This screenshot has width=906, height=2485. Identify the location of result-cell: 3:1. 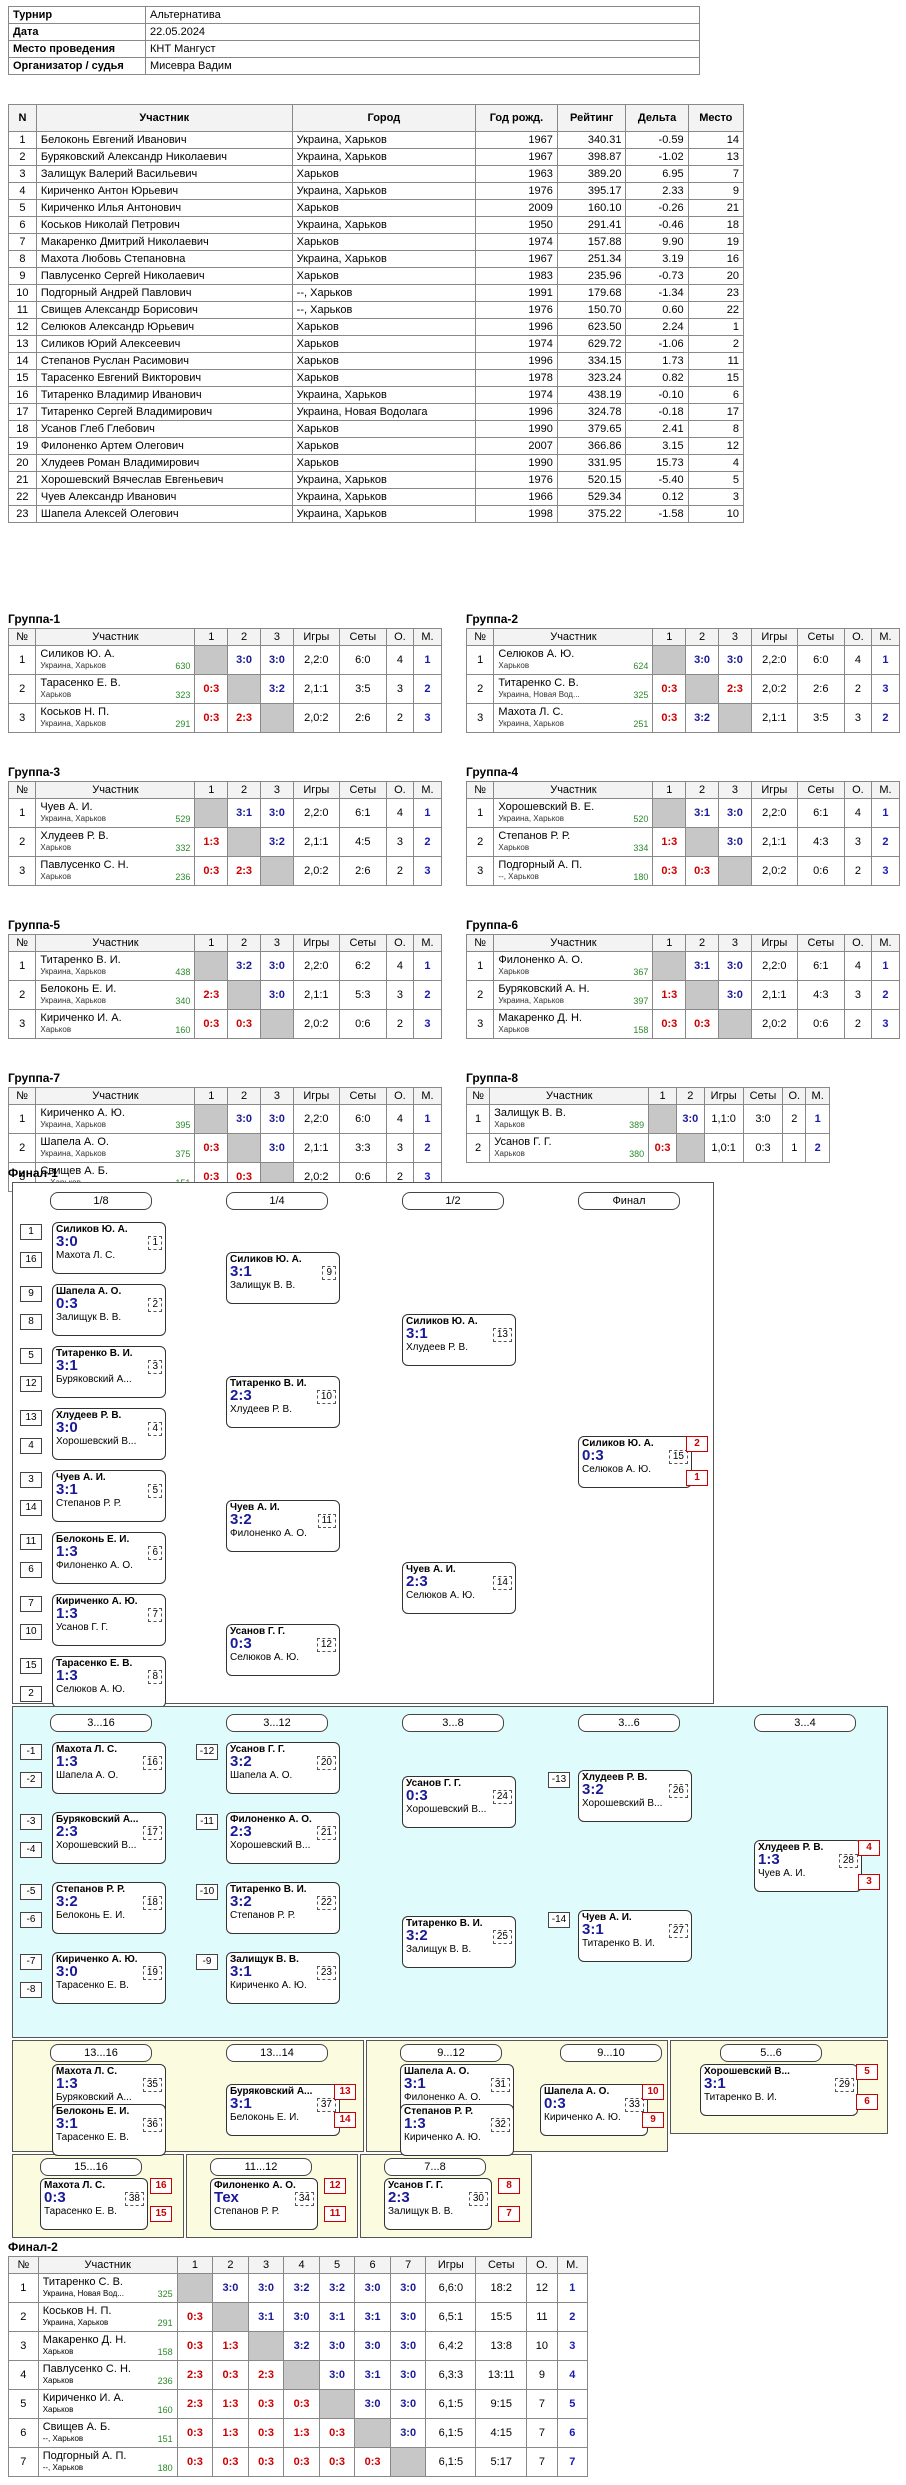
(702, 813).